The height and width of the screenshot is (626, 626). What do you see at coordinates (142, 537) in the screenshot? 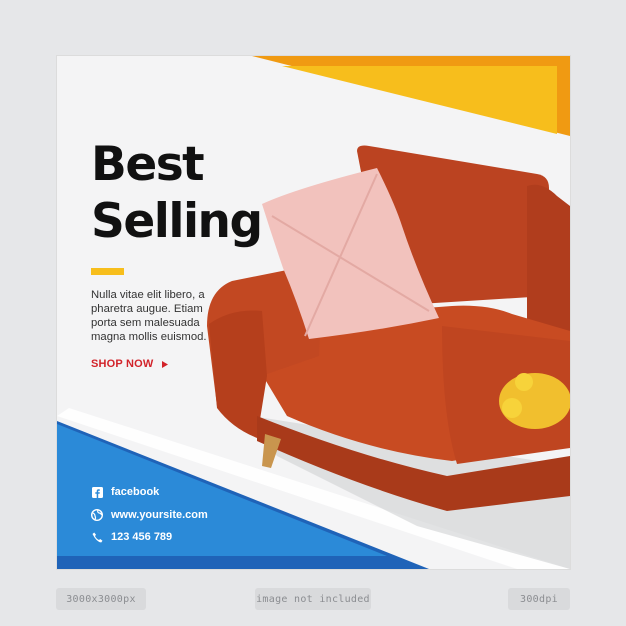
I see `contact-text: 123 456 789` at bounding box center [142, 537].